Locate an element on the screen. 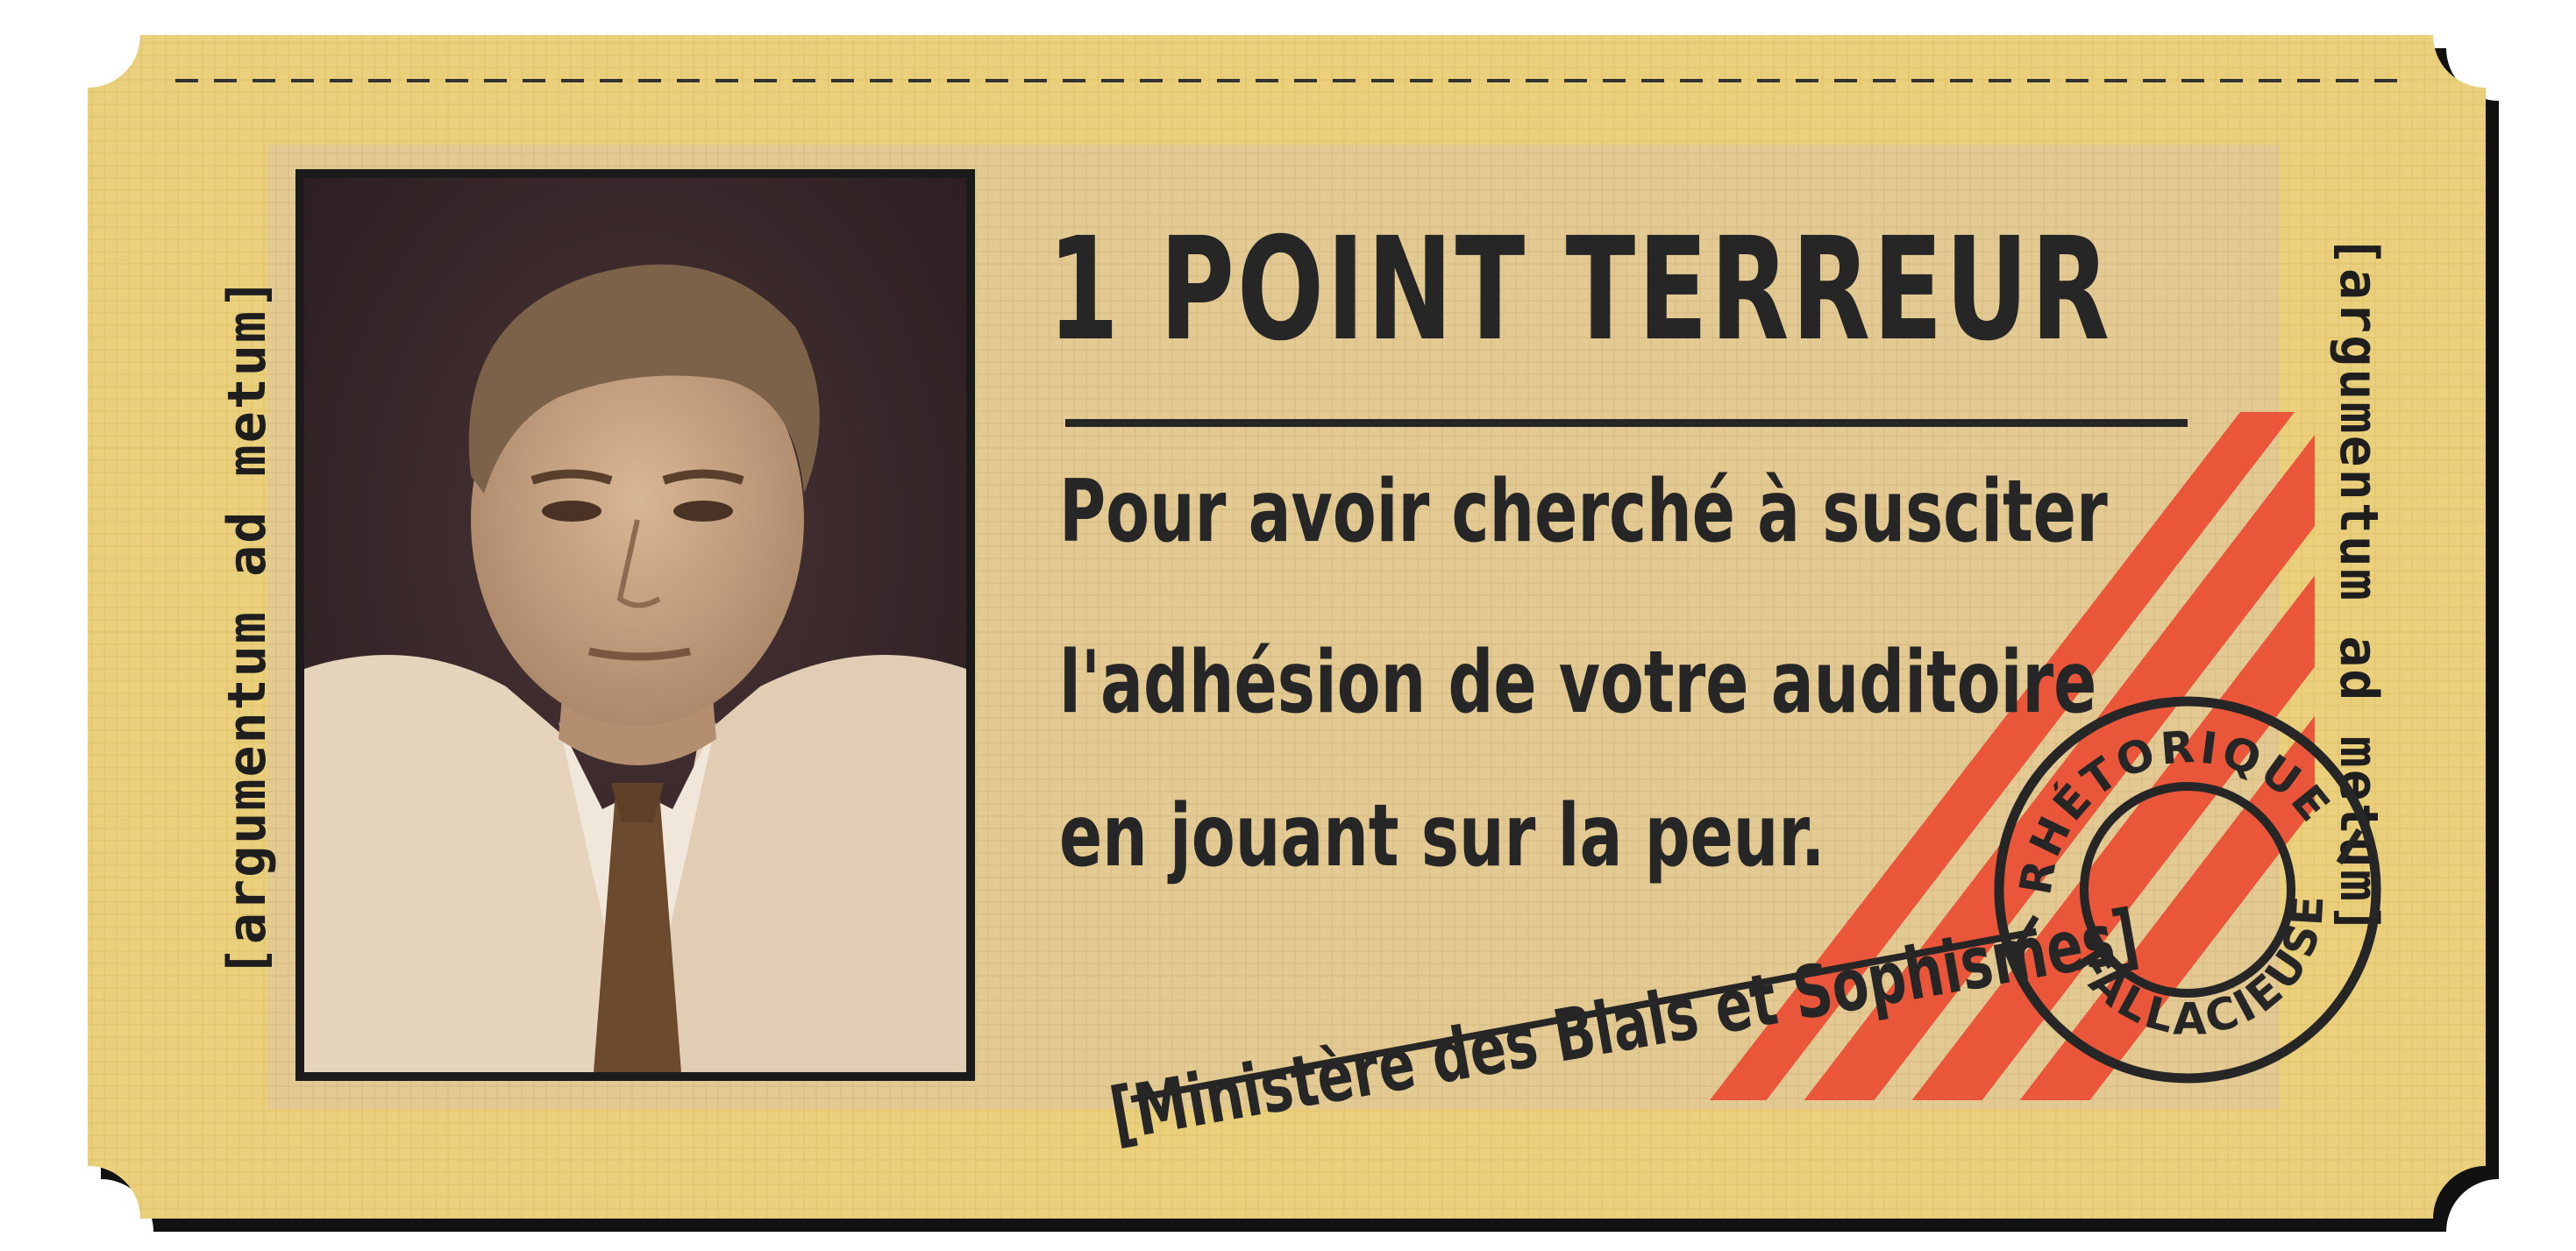  title-divider is located at coordinates (1626, 423).